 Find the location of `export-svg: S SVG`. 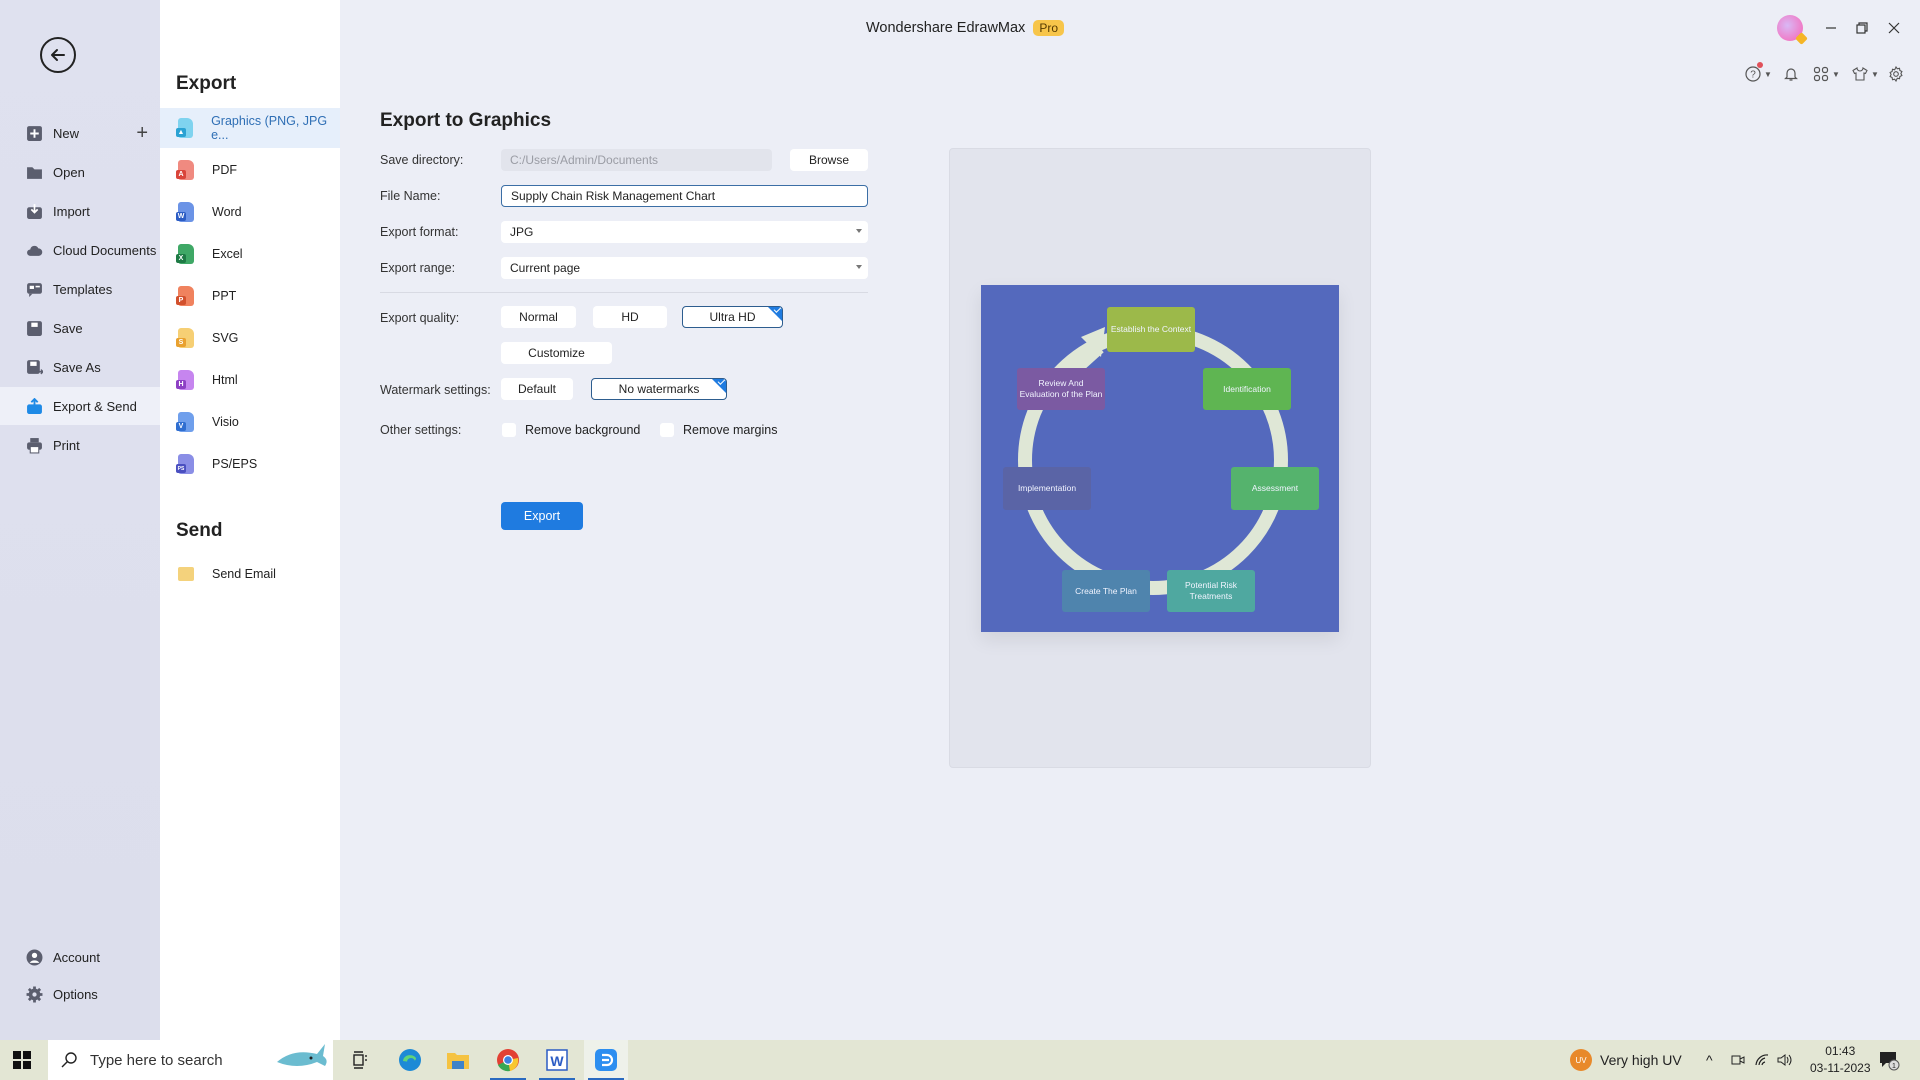

export-svg: S SVG is located at coordinates (250, 338).